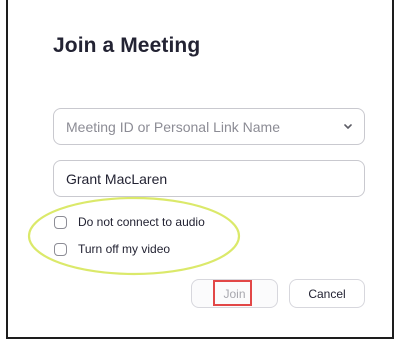 The width and height of the screenshot is (400, 344). I want to click on cancel-button: Cancel, so click(327, 293).